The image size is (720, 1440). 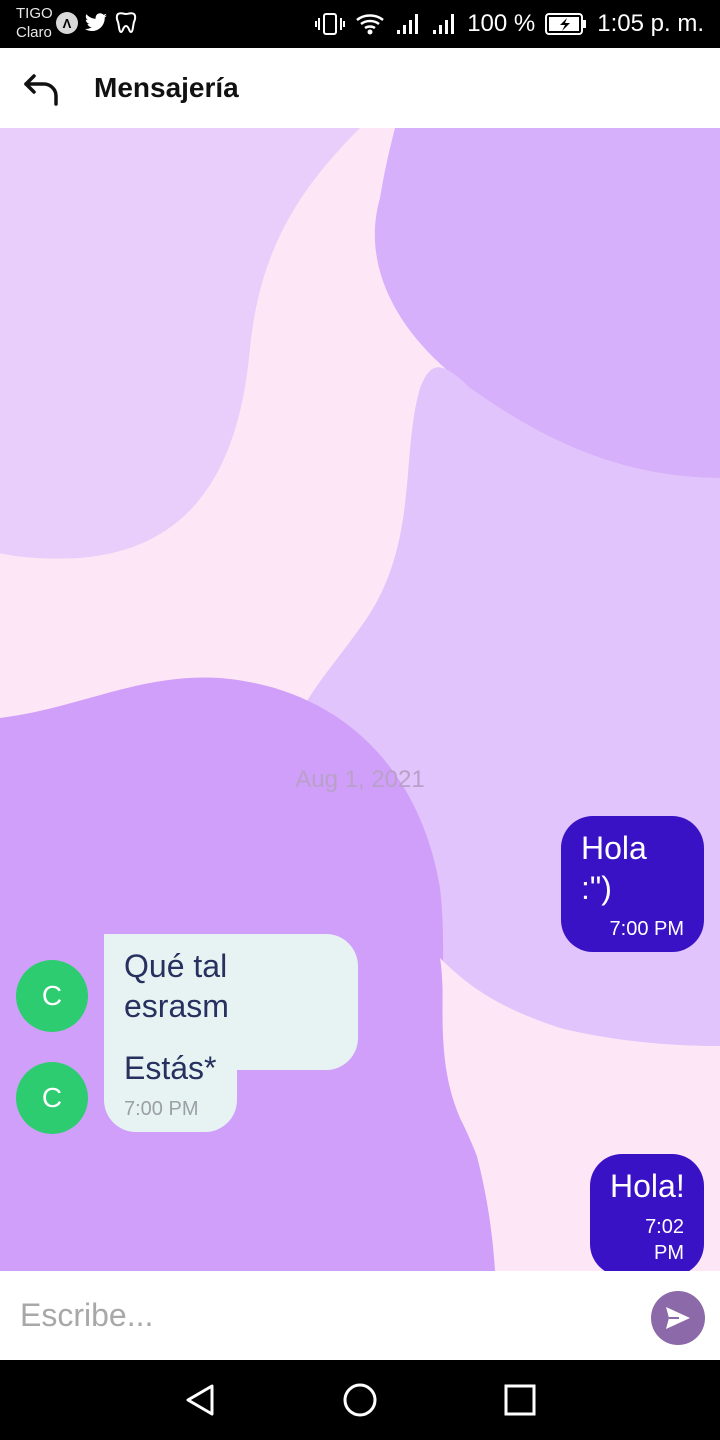 I want to click on message-time: 7:02 PM, so click(x=664, y=1240).